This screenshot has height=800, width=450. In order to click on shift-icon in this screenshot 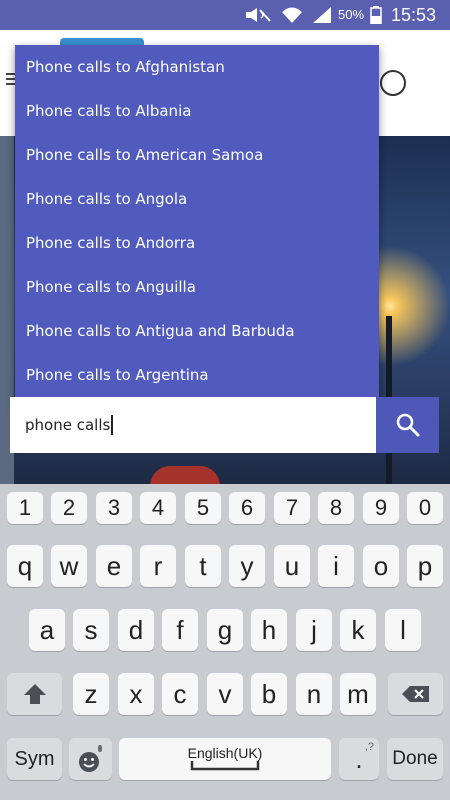, I will do `click(34, 694)`.